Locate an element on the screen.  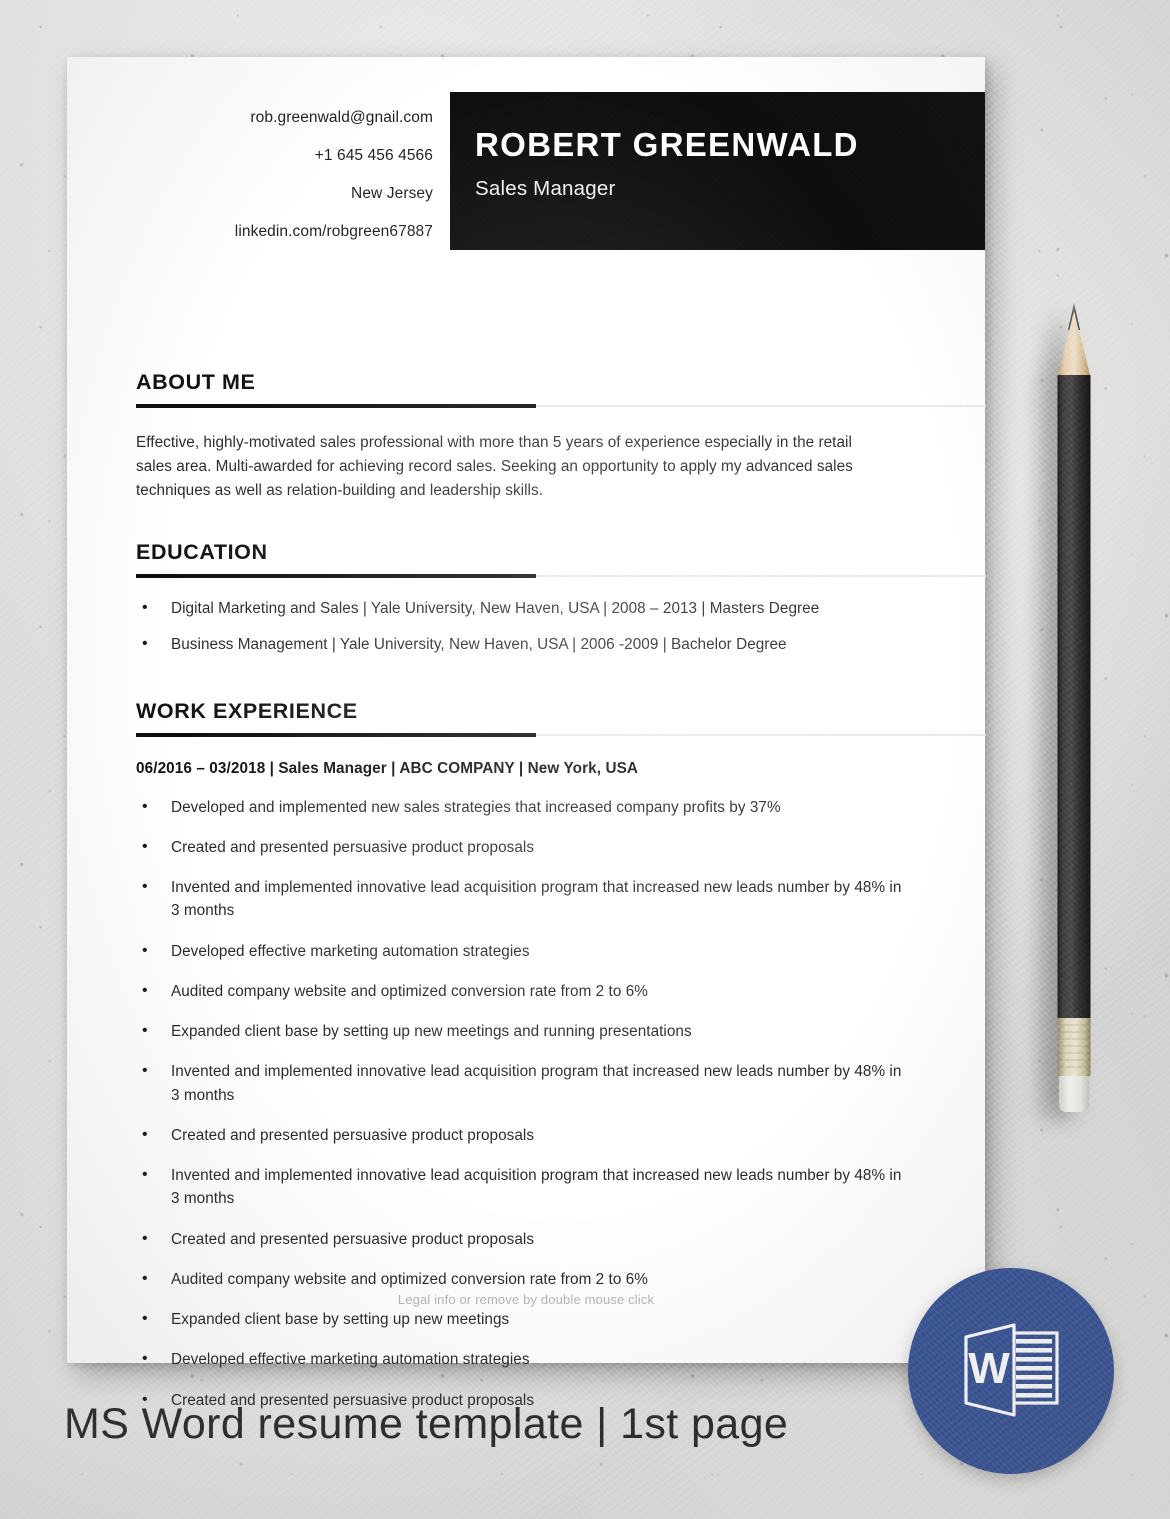
pencil-illustration is located at coordinates (1074, 707).